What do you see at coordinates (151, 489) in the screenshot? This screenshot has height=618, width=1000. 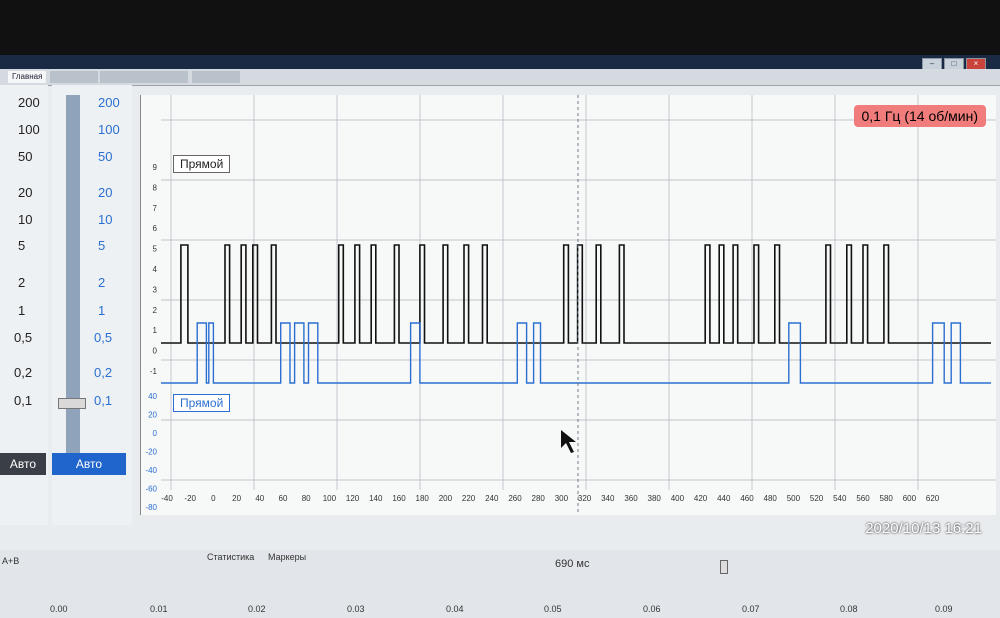 I see `y-tick-label: -60` at bounding box center [151, 489].